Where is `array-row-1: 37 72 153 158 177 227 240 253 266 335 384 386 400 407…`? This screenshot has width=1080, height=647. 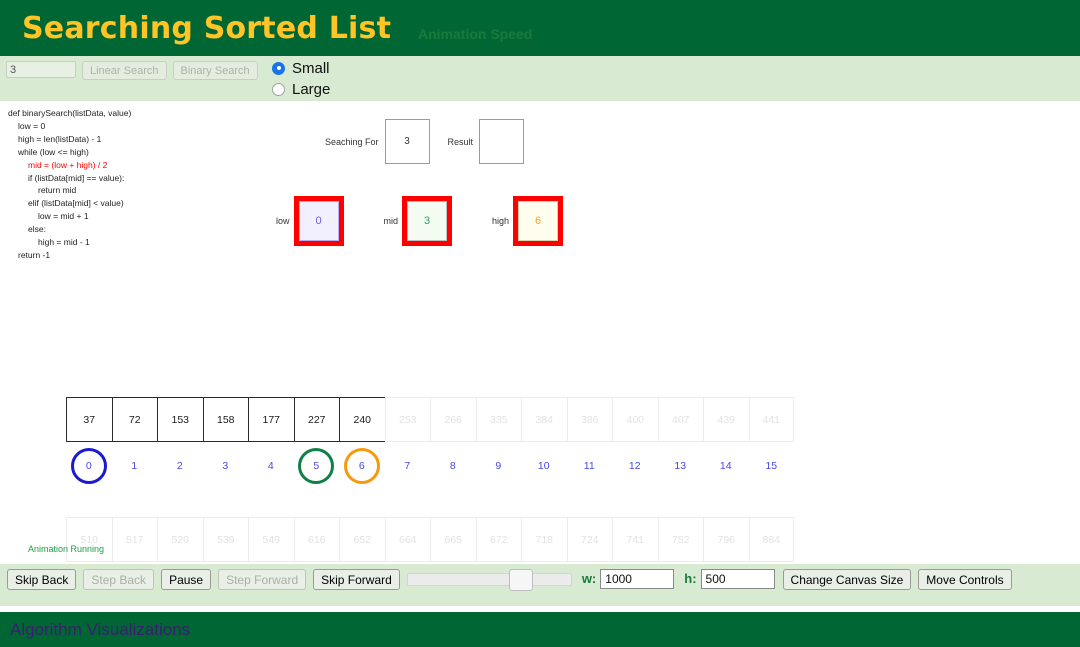 array-row-1: 37 72 153 158 177 227 240 253 266 335 384 386 400 407… is located at coordinates (430, 440).